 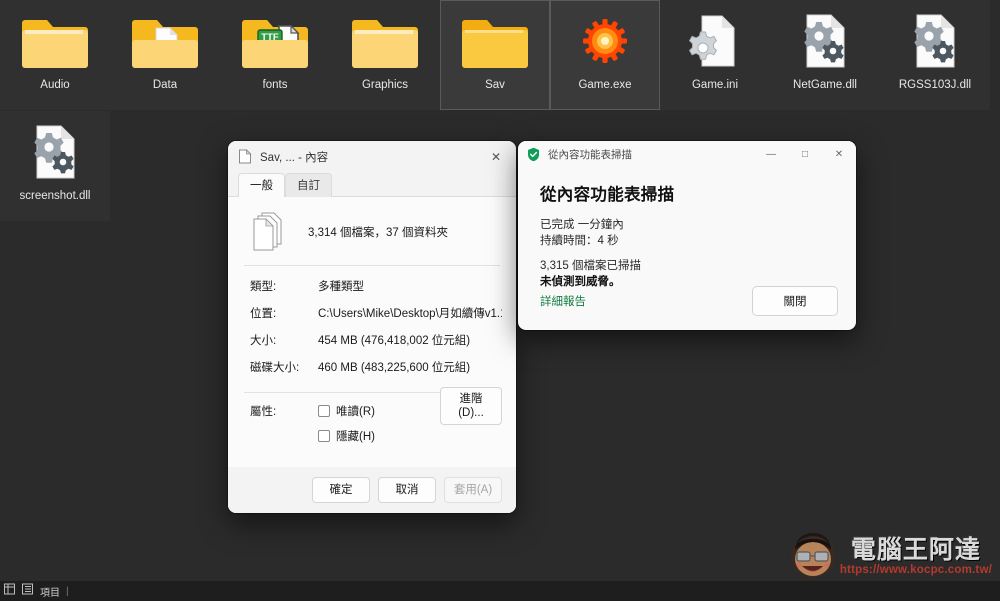 I want to click on properties-tabs: 一般 自訂, so click(x=372, y=184).